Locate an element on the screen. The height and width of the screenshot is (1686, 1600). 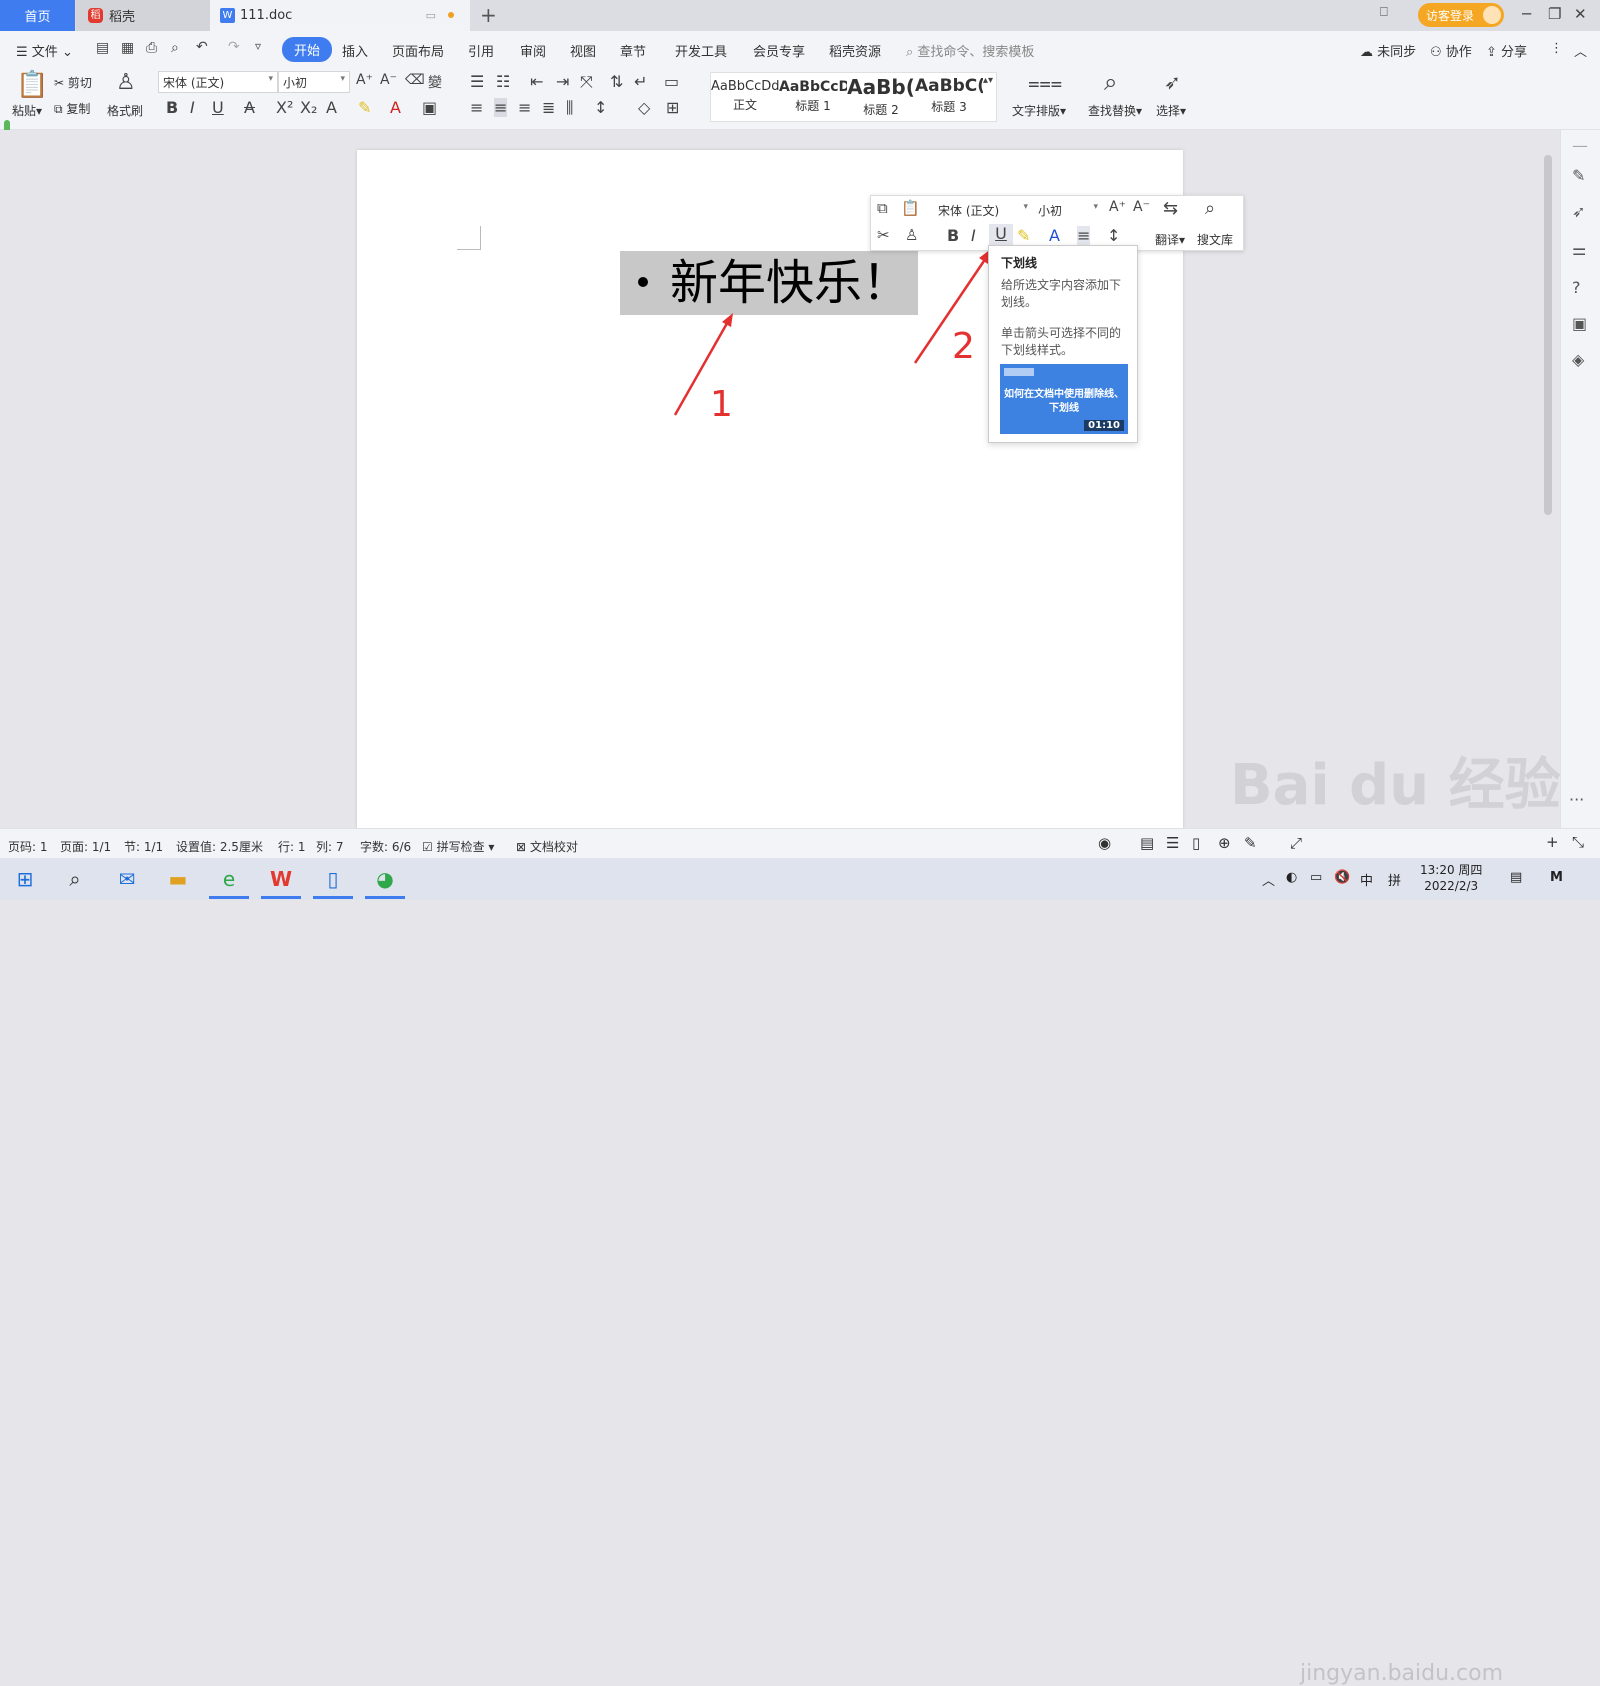
video-title: 如何在文档中使用删除线、下划线 is located at coordinates (1064, 401).